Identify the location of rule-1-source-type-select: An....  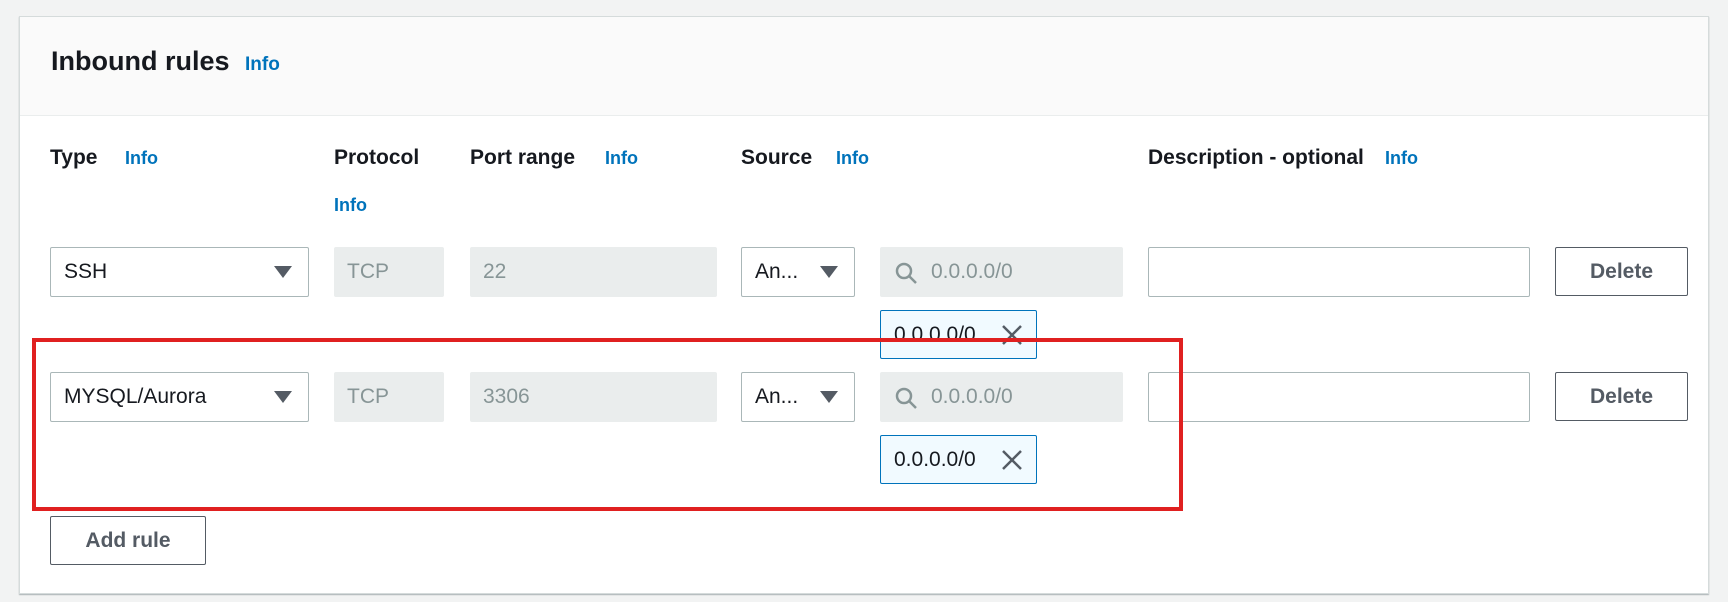
(798, 272).